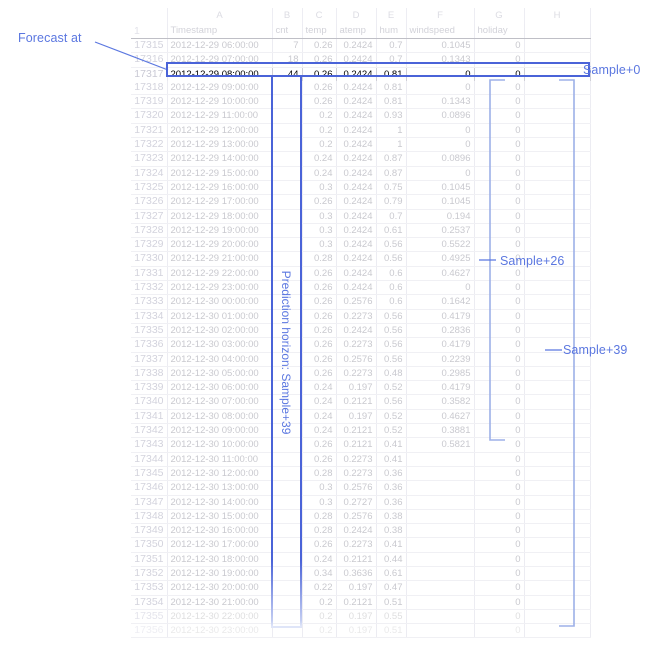 This screenshot has height=648, width=672. What do you see at coordinates (361, 145) in the screenshot?
I see `table-row: 17322 2012-12-29 13:00:00 0.2 0.2424 1 0 0` at bounding box center [361, 145].